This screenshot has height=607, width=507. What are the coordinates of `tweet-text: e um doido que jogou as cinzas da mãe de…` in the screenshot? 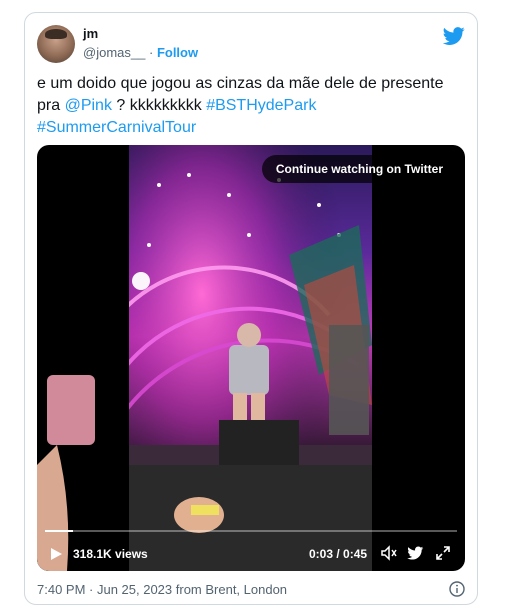 It's located at (252, 106).